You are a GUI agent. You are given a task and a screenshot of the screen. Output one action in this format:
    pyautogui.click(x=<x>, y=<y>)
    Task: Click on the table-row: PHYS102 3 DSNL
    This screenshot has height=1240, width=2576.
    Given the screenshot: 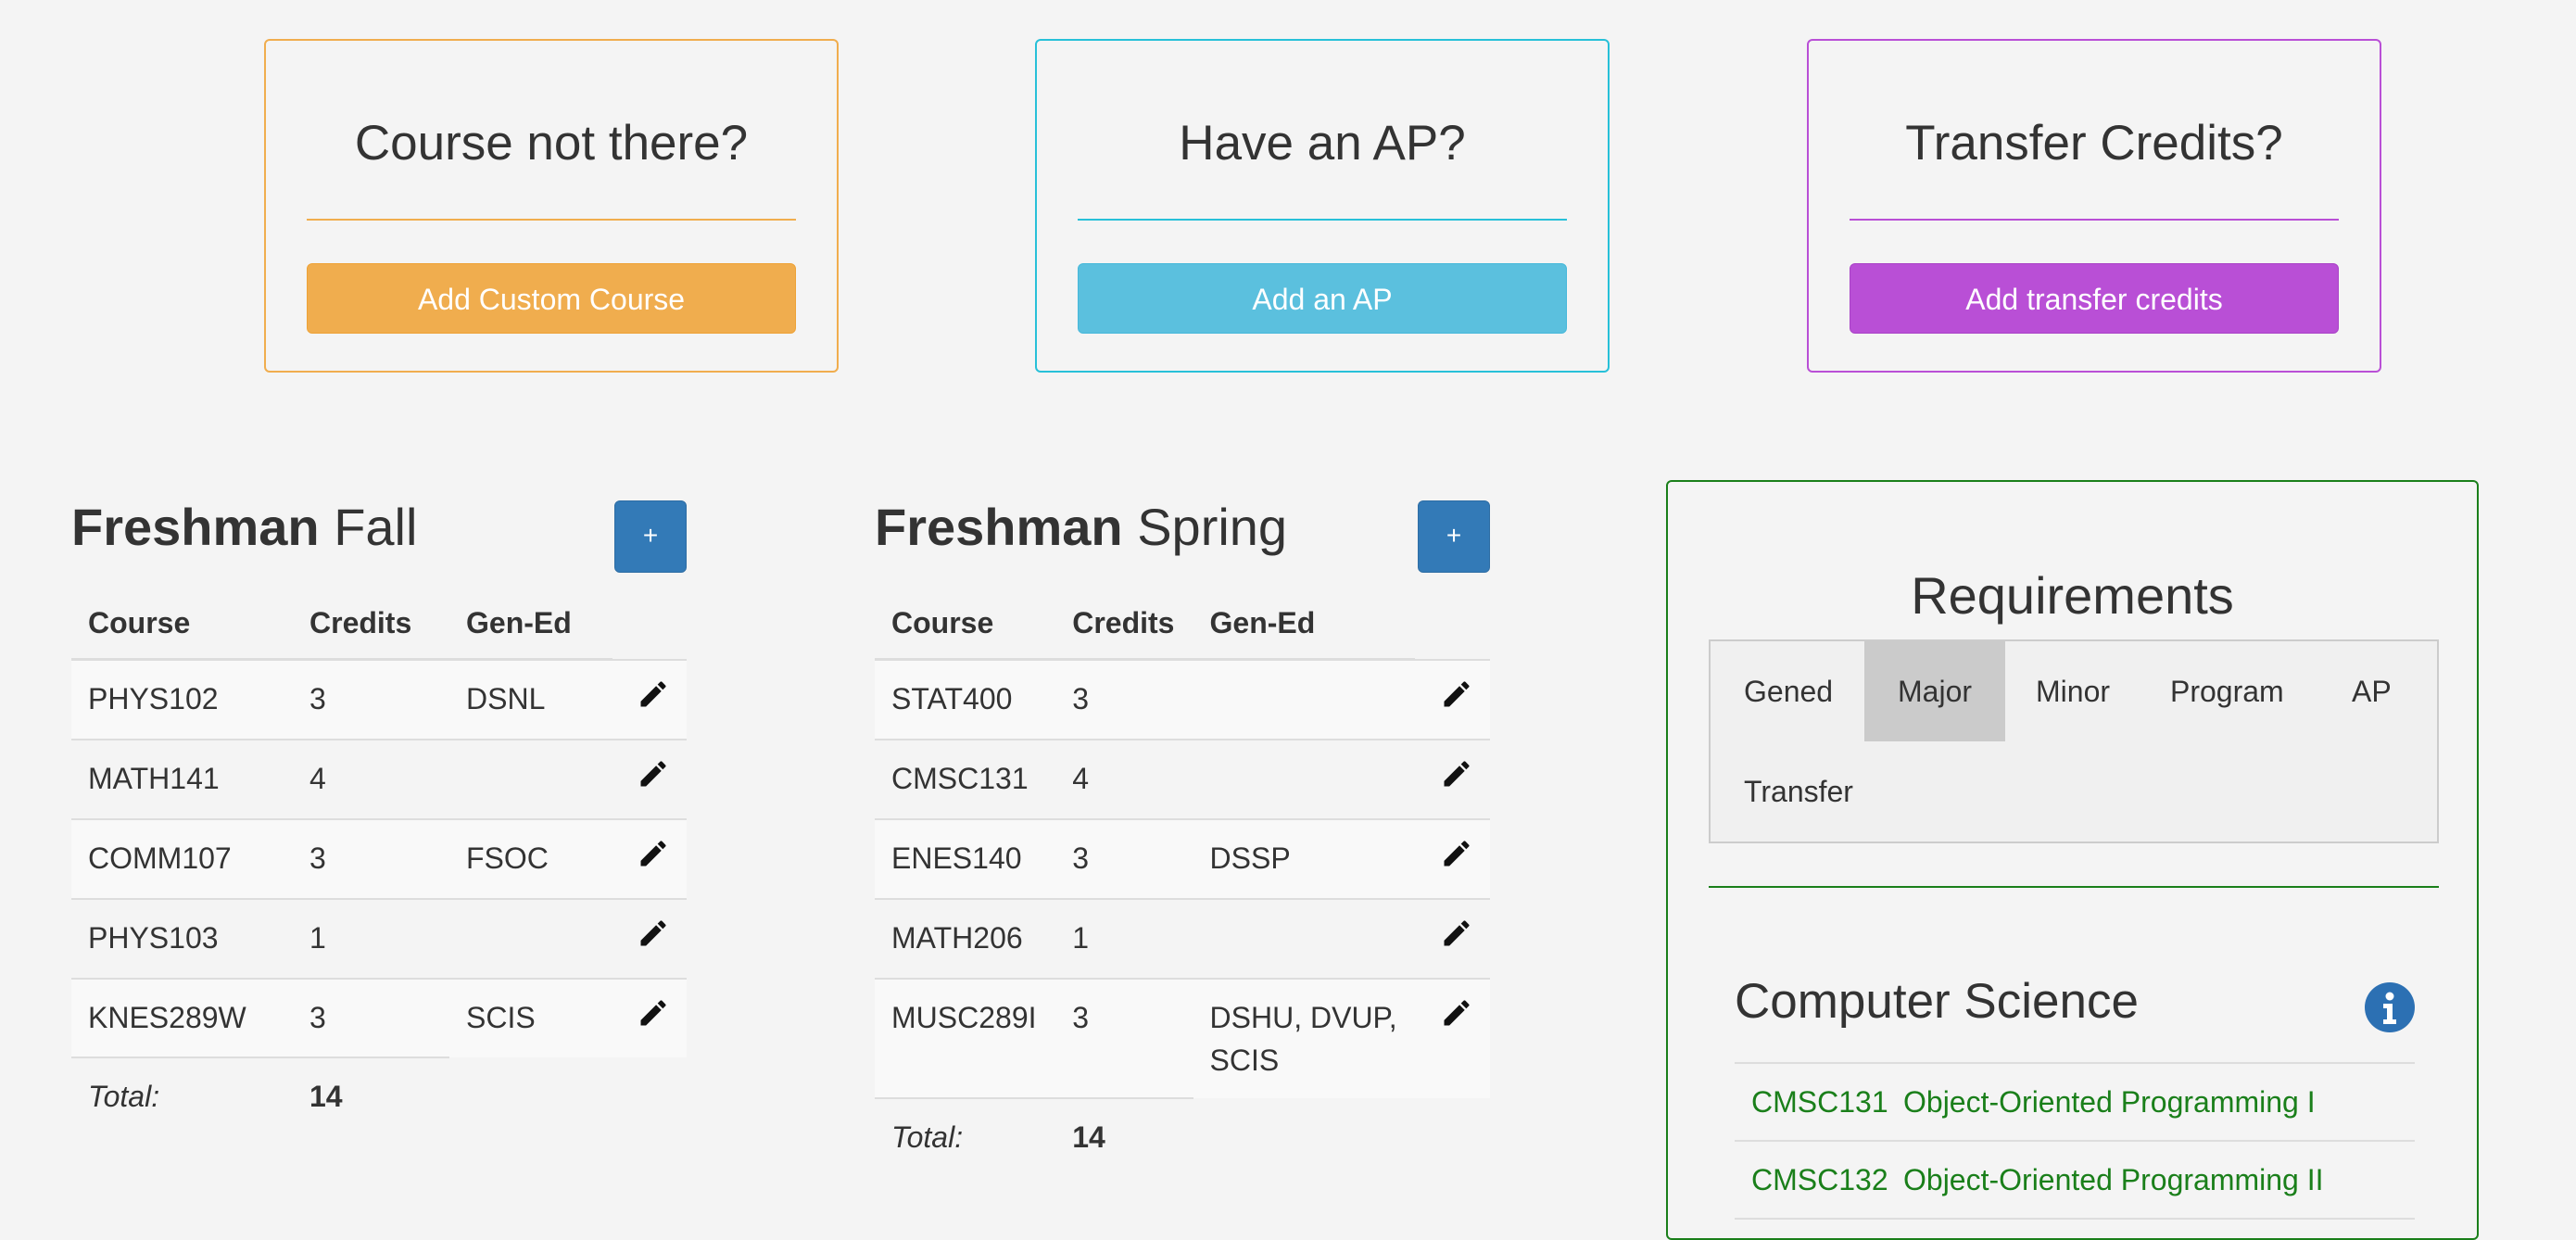 What is the action you would take?
    pyautogui.click(x=379, y=699)
    